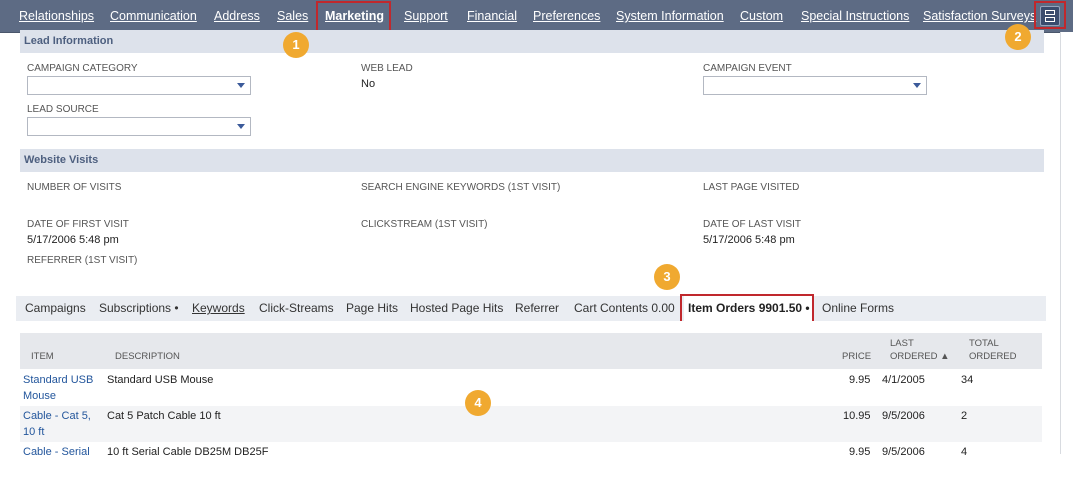  I want to click on last-page-visited-label: LAST PAGE VISITED, so click(751, 187).